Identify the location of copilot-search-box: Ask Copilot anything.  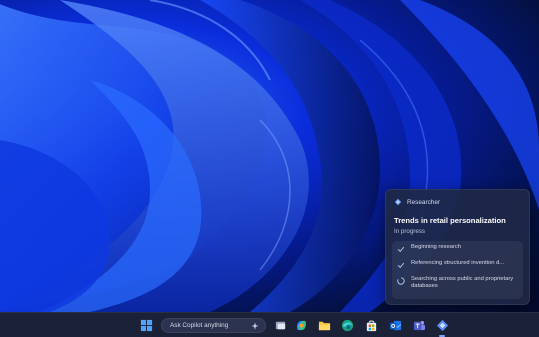
(213, 325).